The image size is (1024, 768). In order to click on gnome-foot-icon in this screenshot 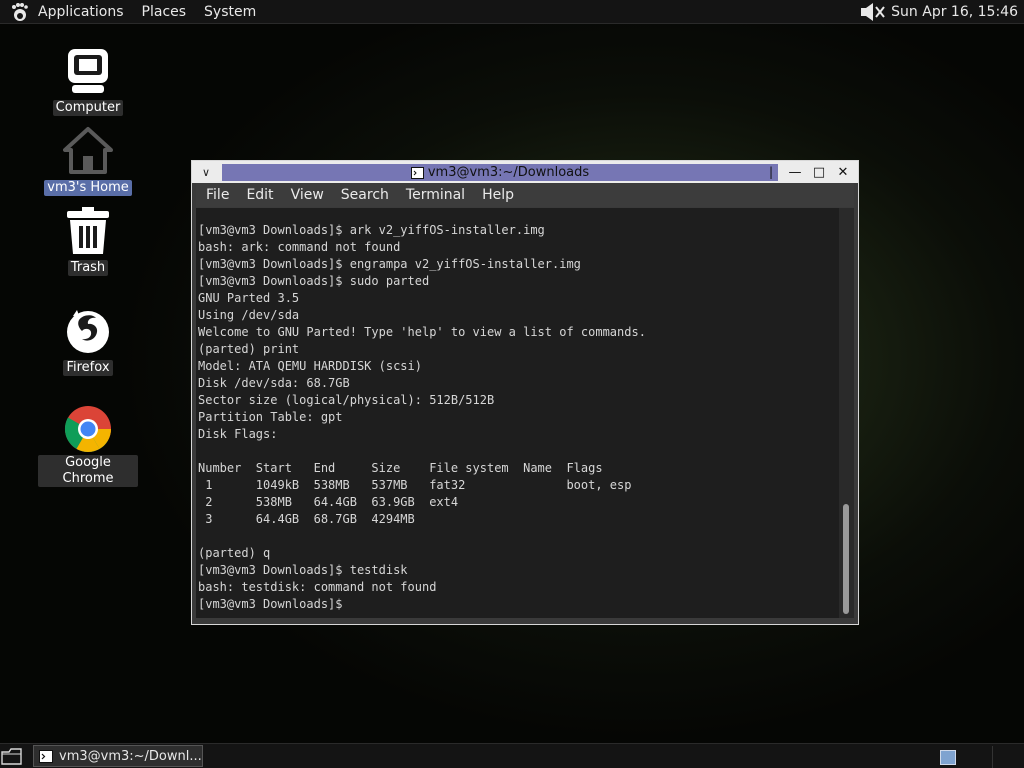, I will do `click(19, 12)`.